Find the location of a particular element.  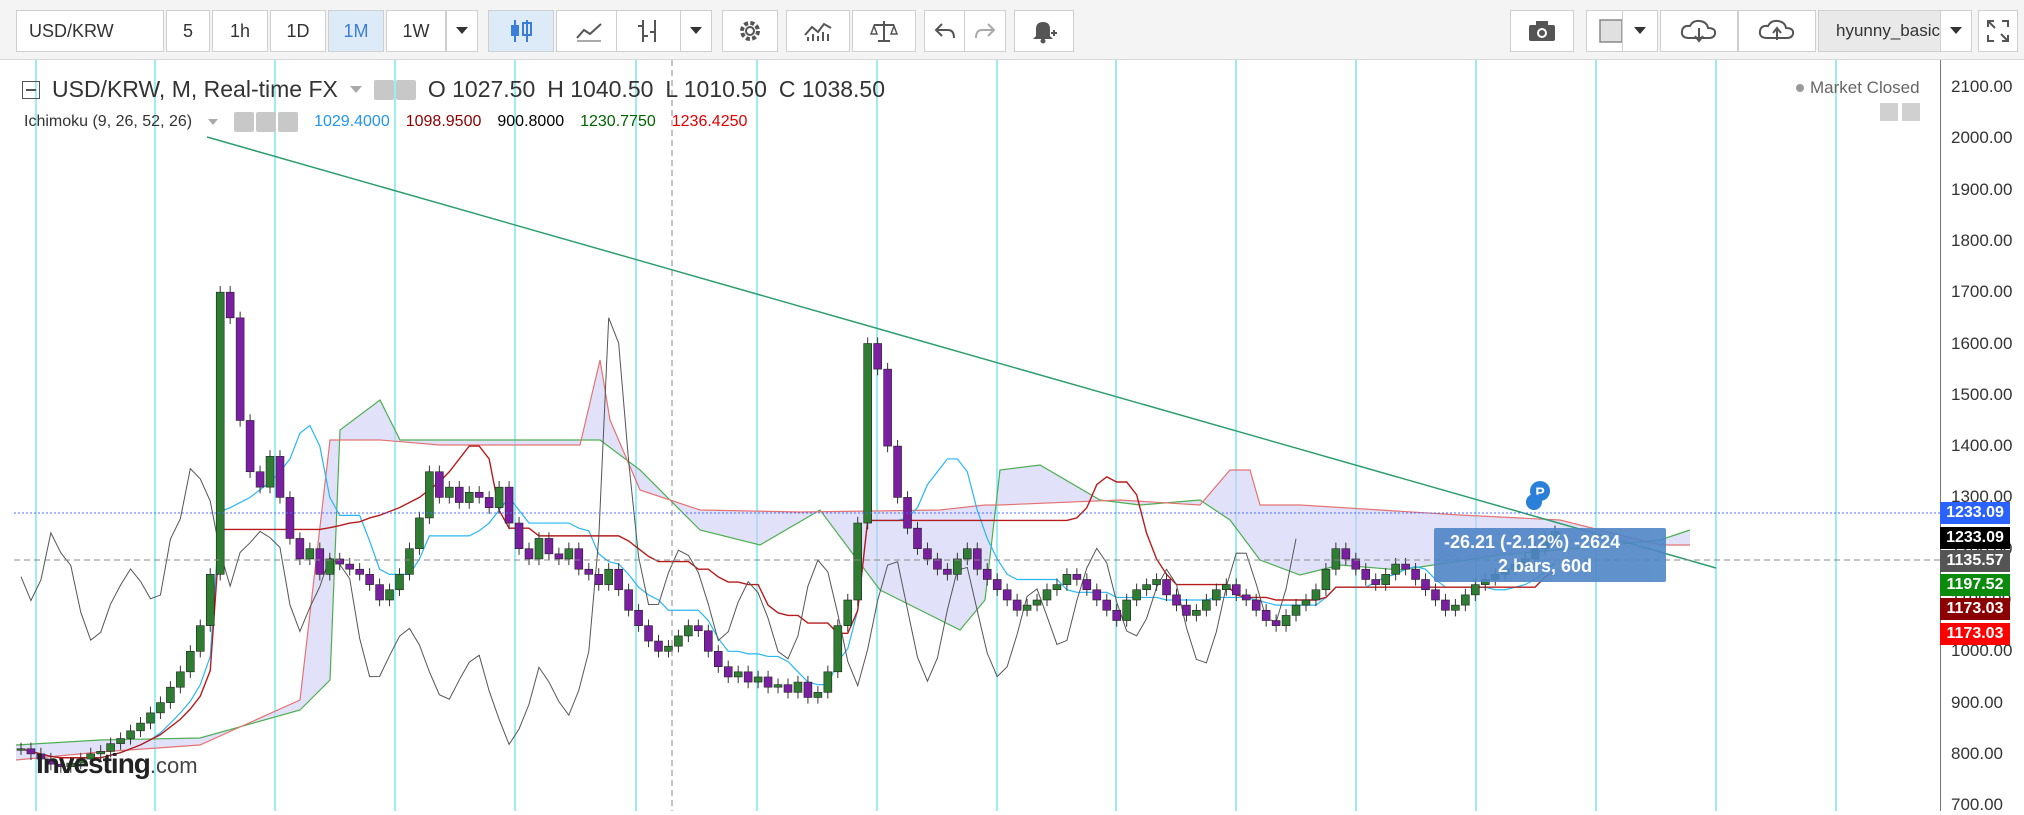

interval-1d-button: 1D is located at coordinates (298, 31).